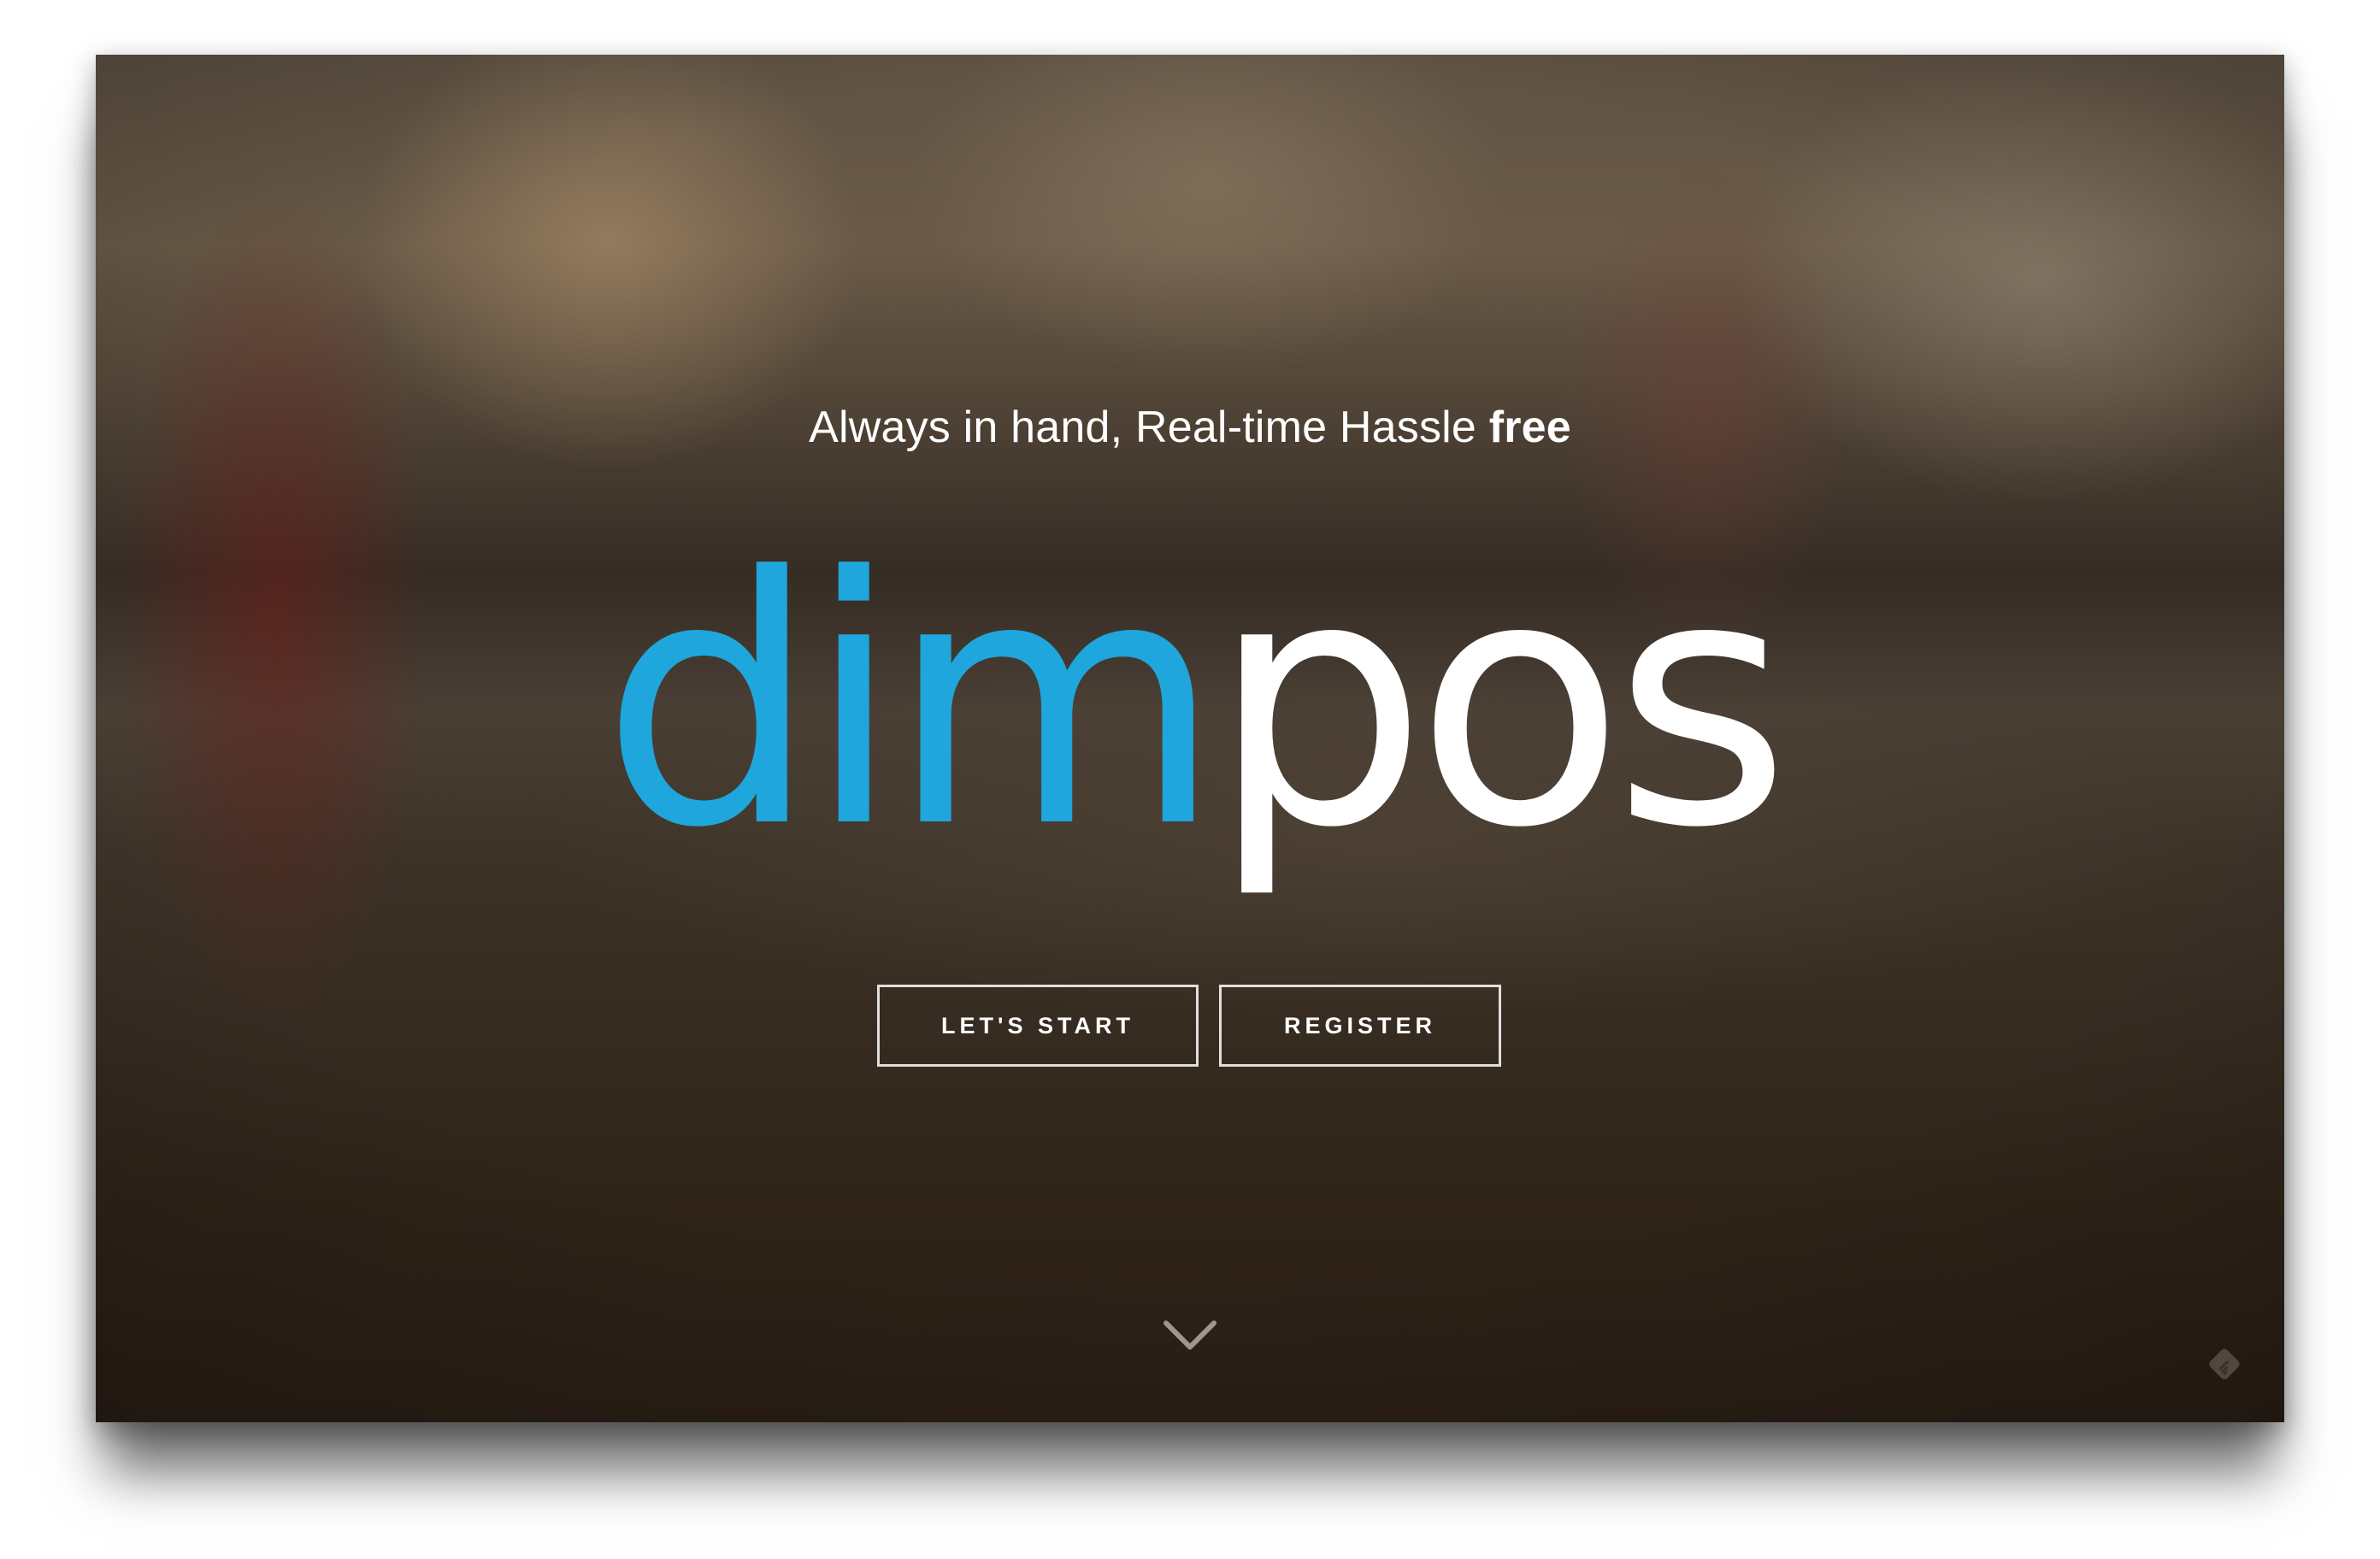  Describe the element at coordinates (1038, 1026) in the screenshot. I see `lets-start-button: LET'S START` at that location.